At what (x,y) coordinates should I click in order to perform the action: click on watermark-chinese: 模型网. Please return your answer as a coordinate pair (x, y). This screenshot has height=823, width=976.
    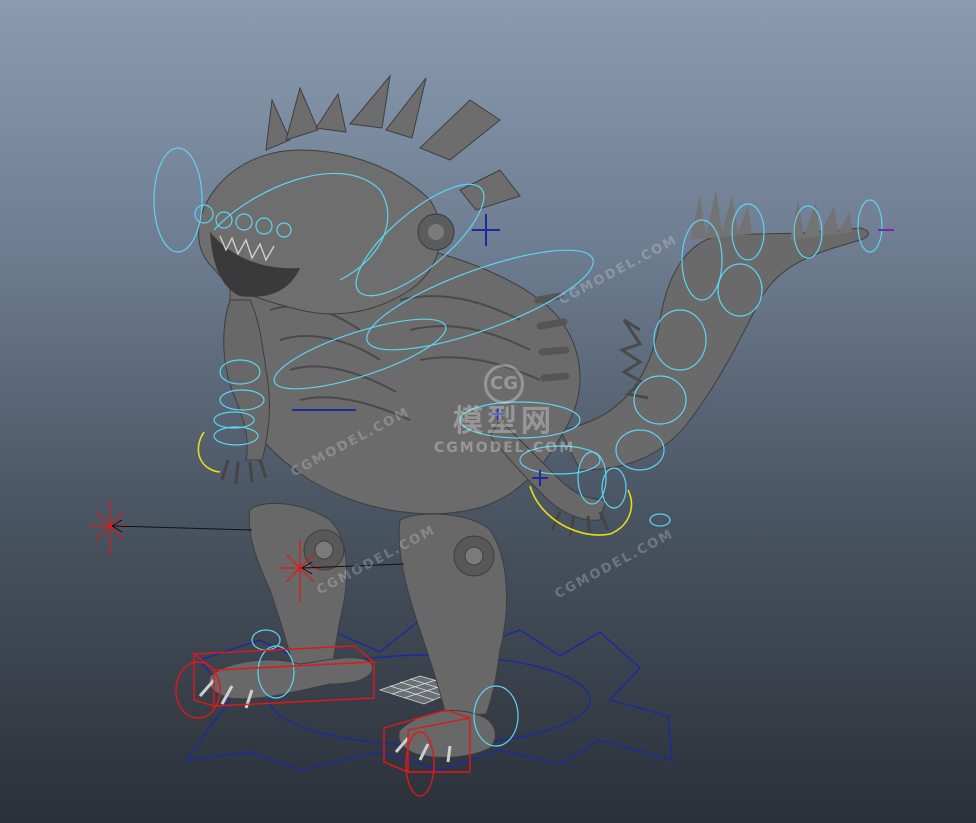
    Looking at the image, I should click on (504, 421).